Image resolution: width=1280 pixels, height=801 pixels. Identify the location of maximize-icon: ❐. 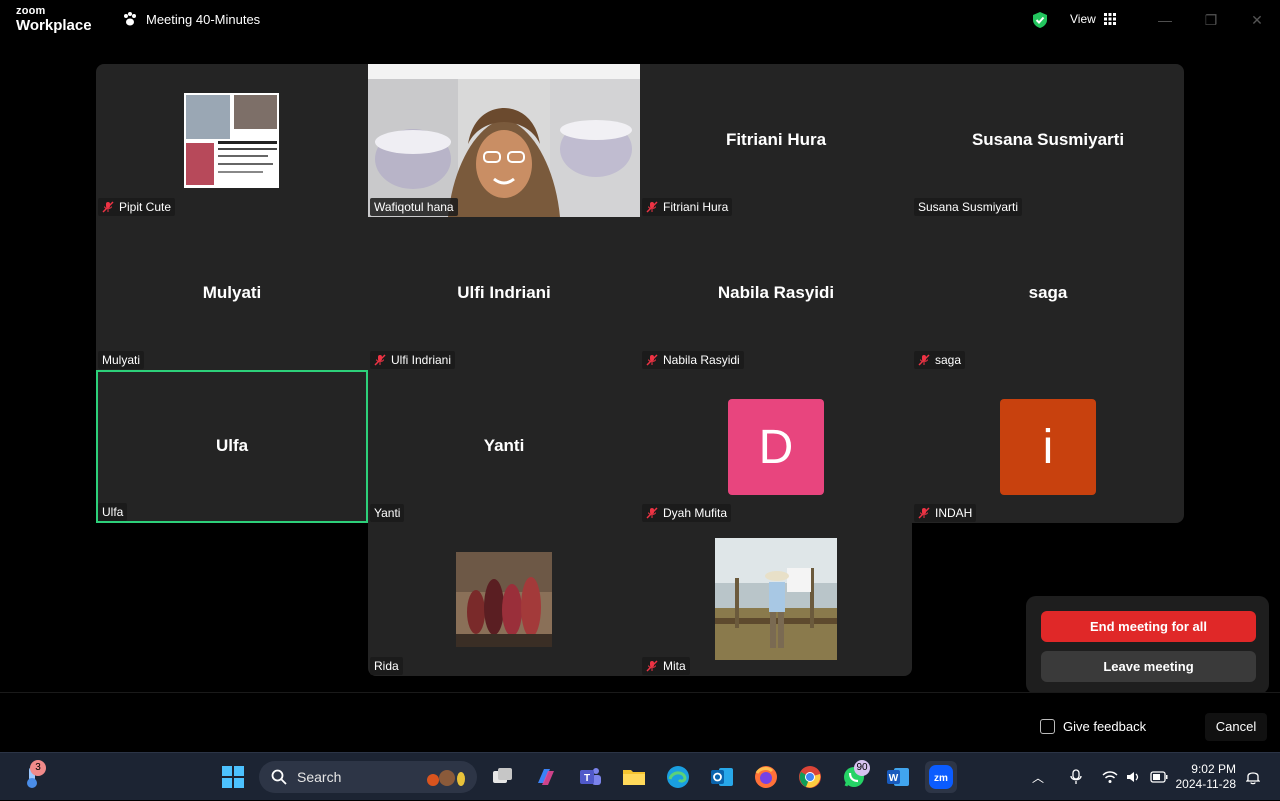
(1211, 20).